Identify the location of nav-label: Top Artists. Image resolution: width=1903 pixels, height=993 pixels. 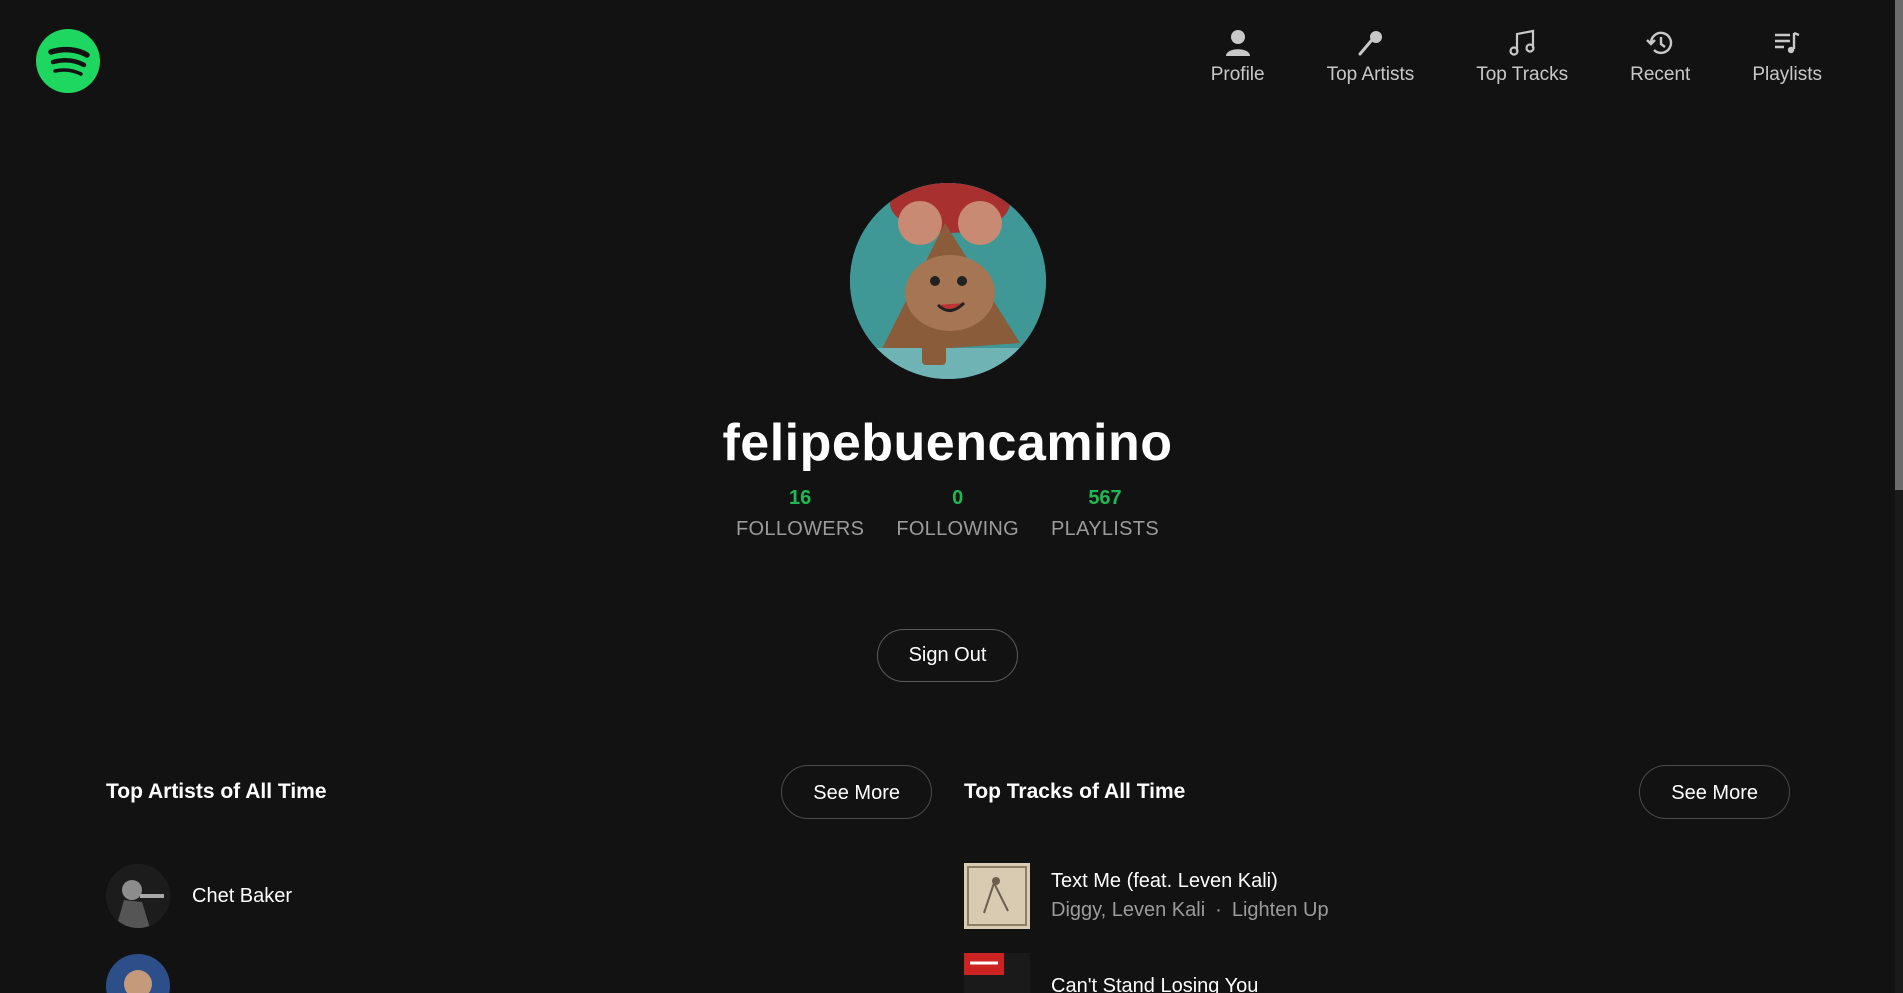
(1370, 74).